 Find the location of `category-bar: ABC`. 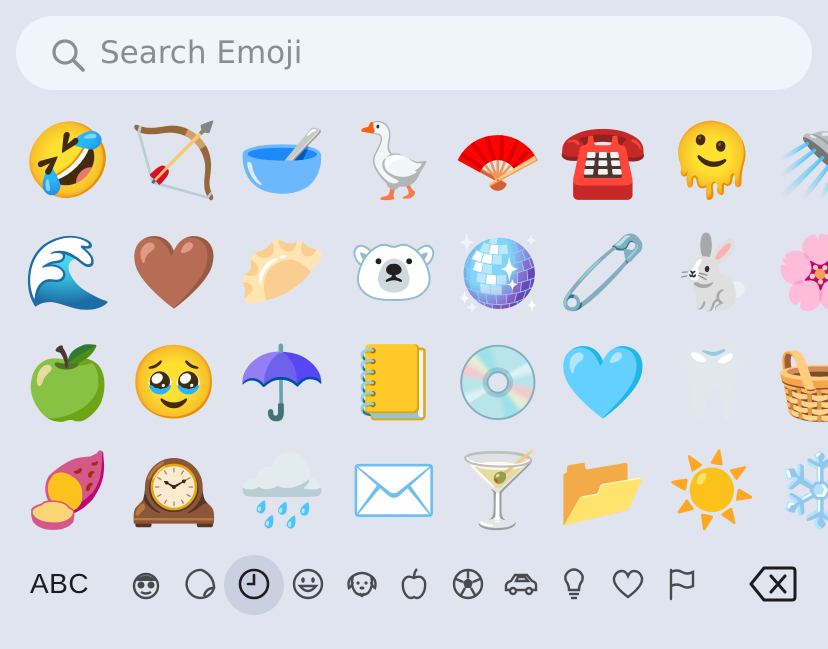

category-bar: ABC is located at coordinates (414, 585).